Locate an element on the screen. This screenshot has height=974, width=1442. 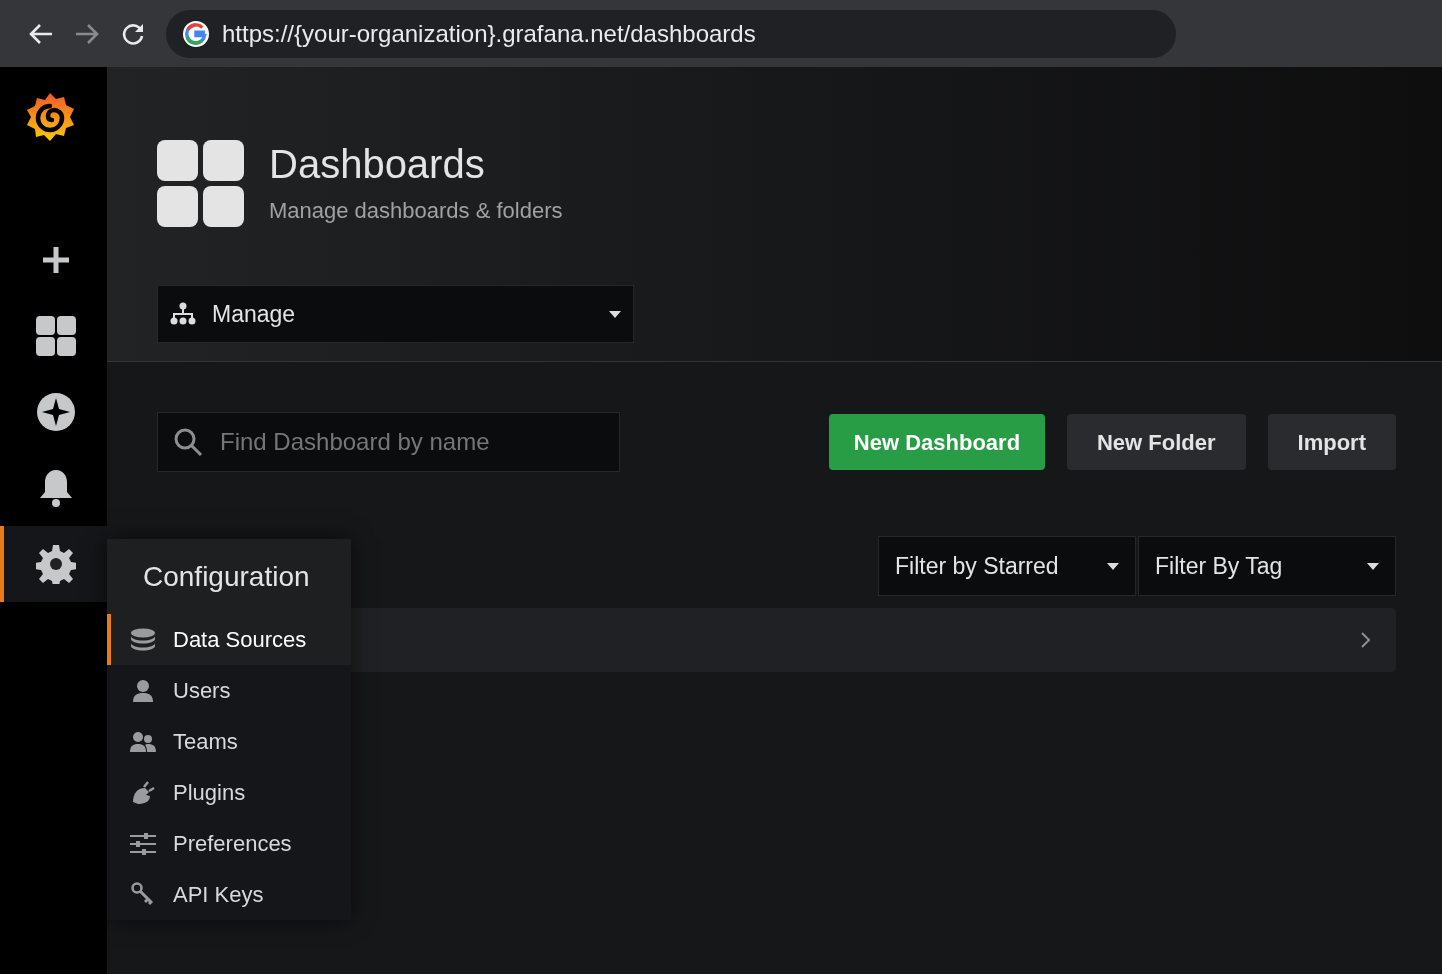
page-subtitle: Manage dashboards & folders is located at coordinates (416, 210).